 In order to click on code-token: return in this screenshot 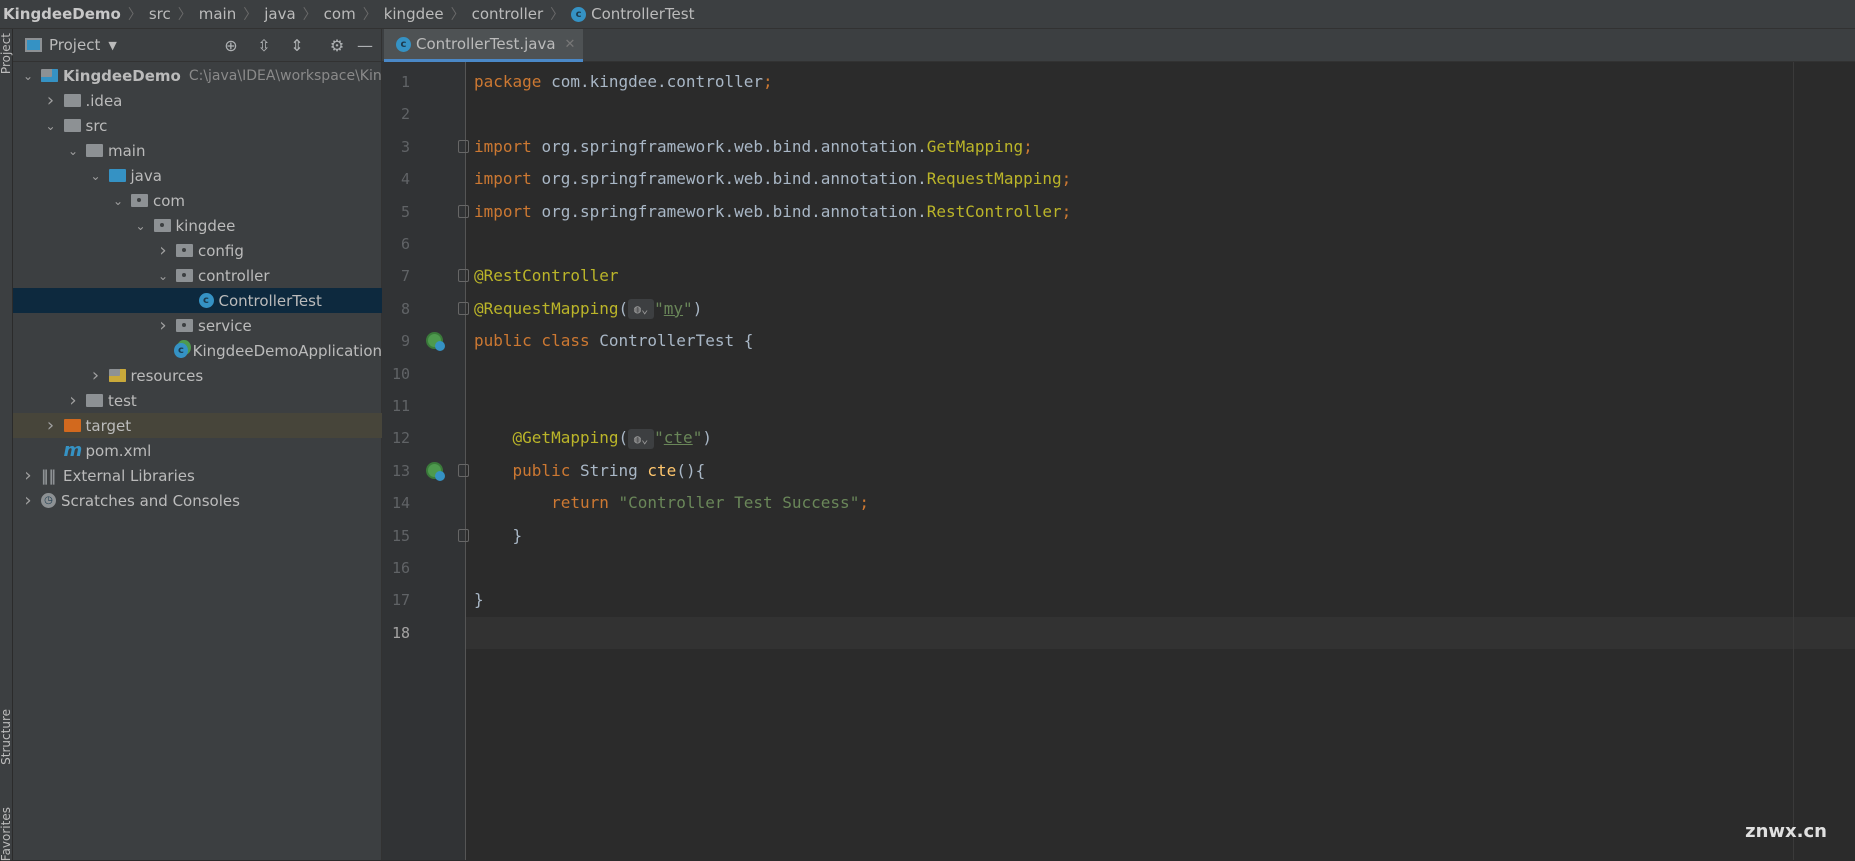, I will do `click(585, 503)`.